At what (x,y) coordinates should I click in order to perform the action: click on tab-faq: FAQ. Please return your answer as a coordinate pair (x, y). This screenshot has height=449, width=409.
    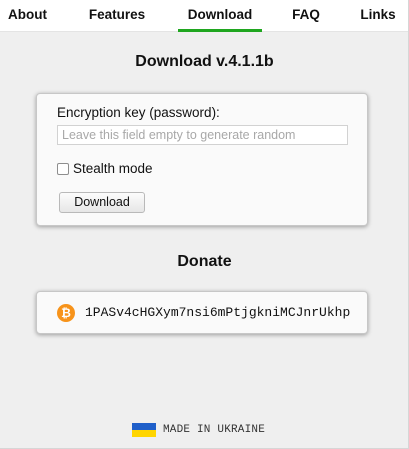
    Looking at the image, I should click on (306, 16).